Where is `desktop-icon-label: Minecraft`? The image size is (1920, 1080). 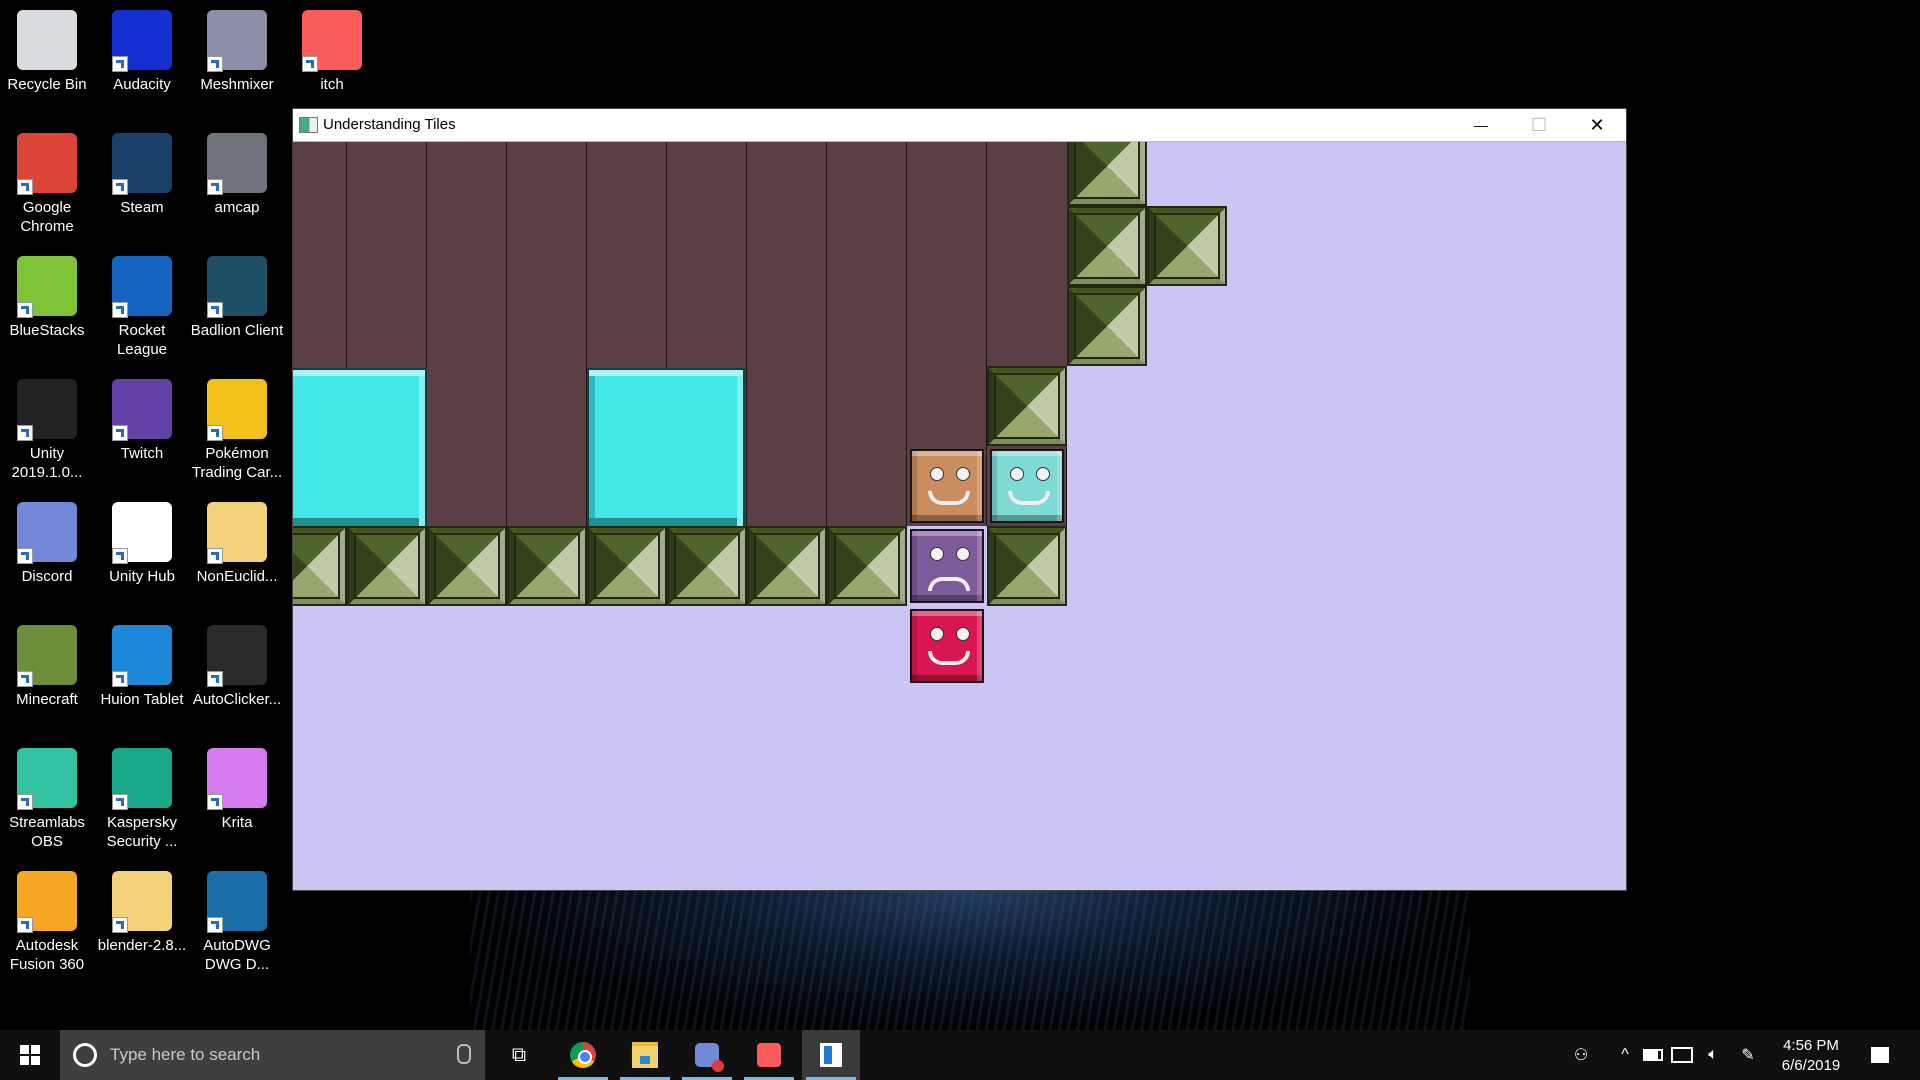 desktop-icon-label: Minecraft is located at coordinates (47, 699).